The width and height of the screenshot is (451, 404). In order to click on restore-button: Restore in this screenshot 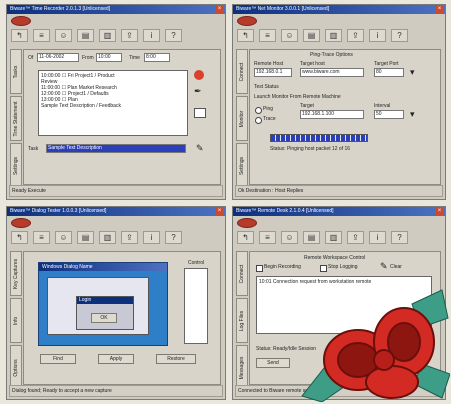, I will do `click(176, 359)`.